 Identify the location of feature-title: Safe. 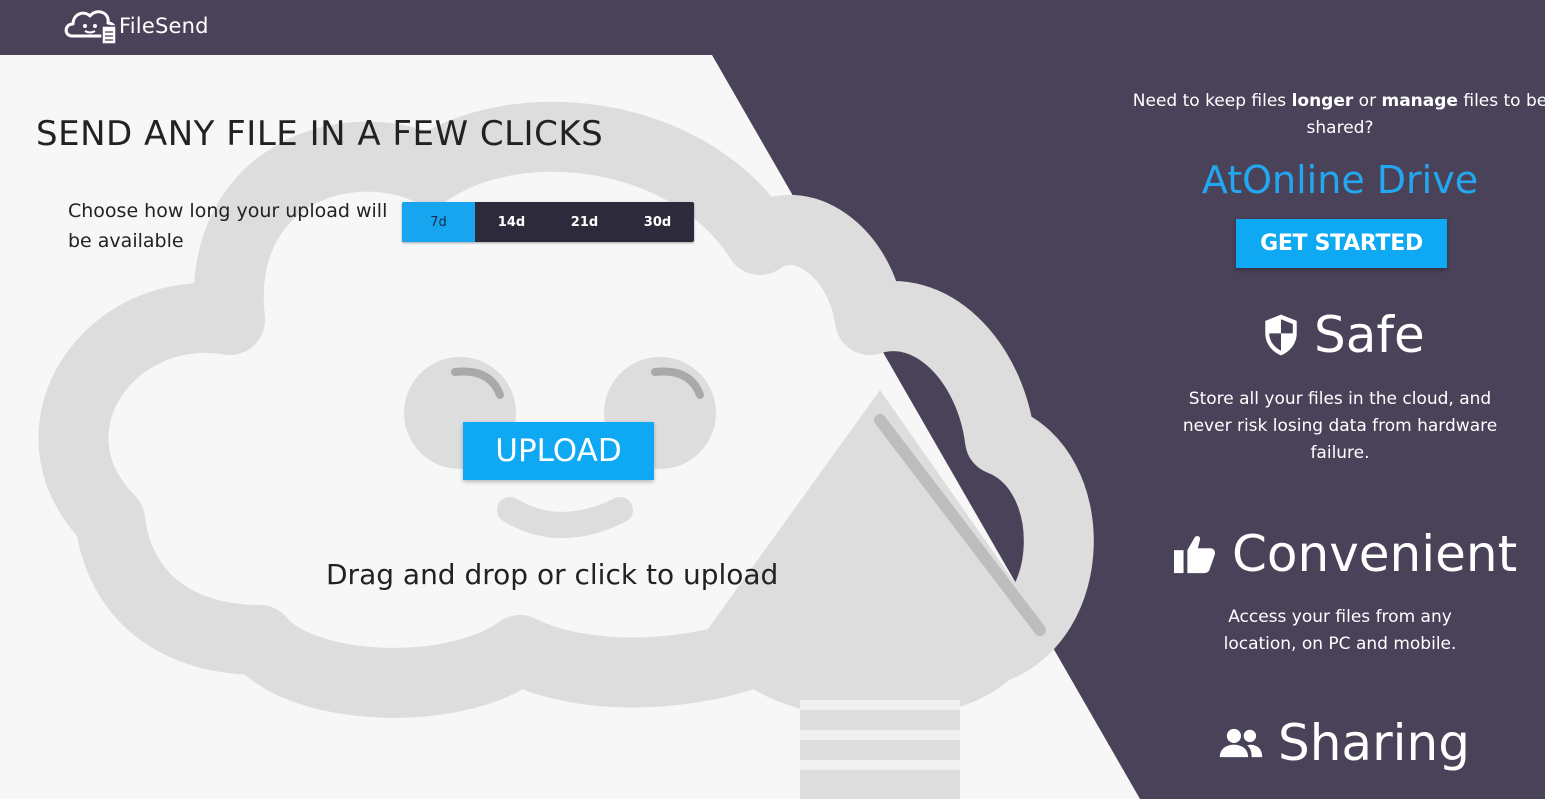
(1369, 335).